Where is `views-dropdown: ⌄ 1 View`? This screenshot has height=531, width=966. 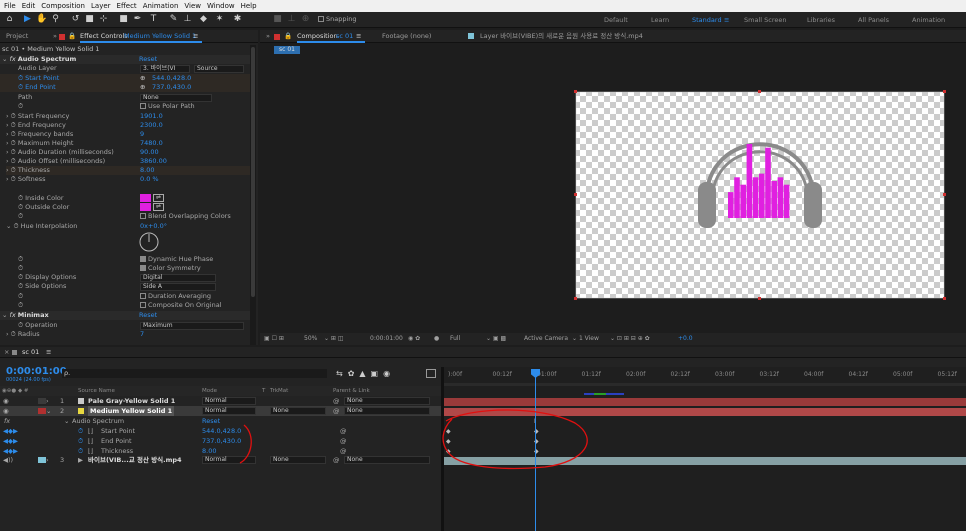 views-dropdown: ⌄ 1 View is located at coordinates (585, 339).